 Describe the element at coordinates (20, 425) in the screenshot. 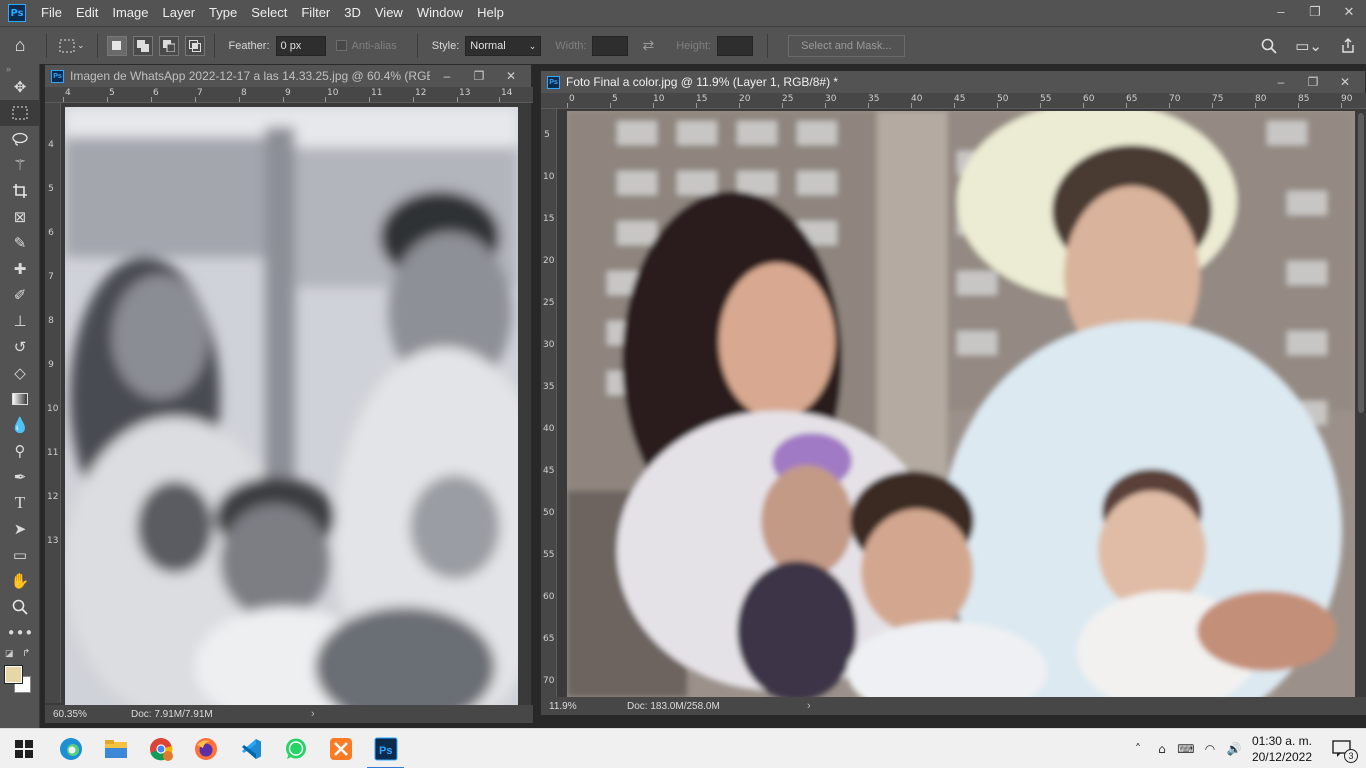

I see `blur-tool-icon: 💧` at that location.